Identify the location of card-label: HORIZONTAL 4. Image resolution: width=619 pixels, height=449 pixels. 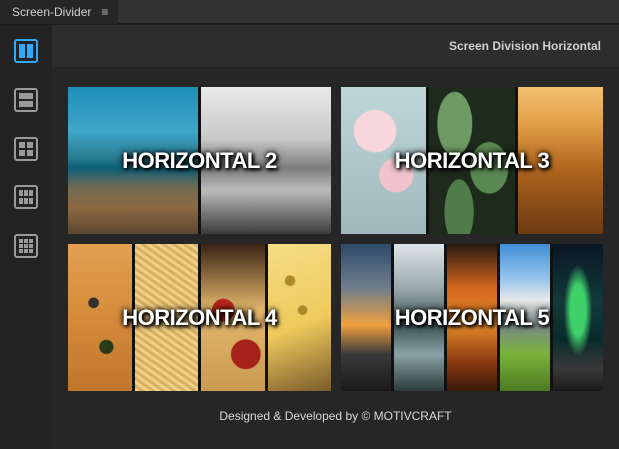
(199, 317).